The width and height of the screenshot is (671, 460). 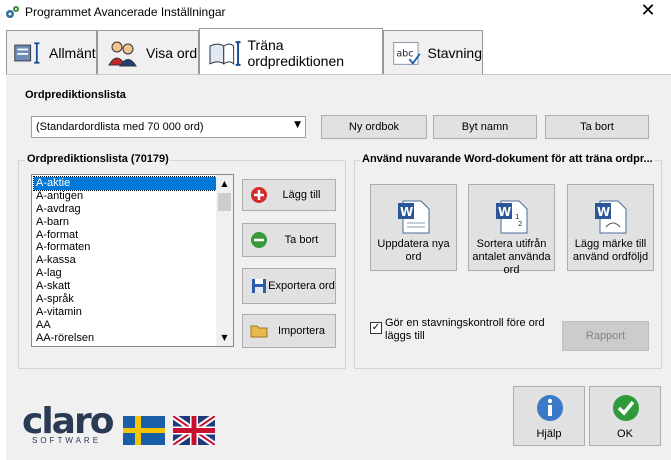 What do you see at coordinates (625, 434) in the screenshot?
I see `ok-label: OK` at bounding box center [625, 434].